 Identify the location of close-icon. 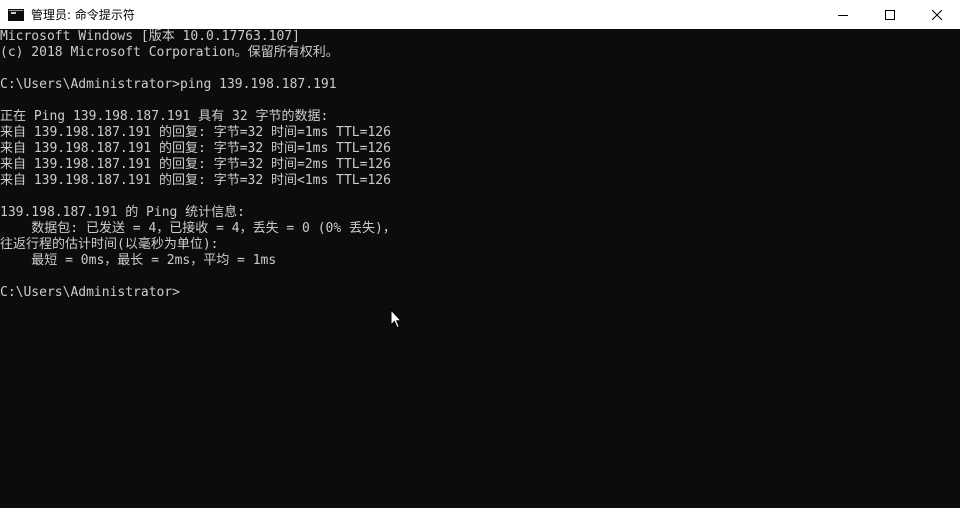
(936, 14).